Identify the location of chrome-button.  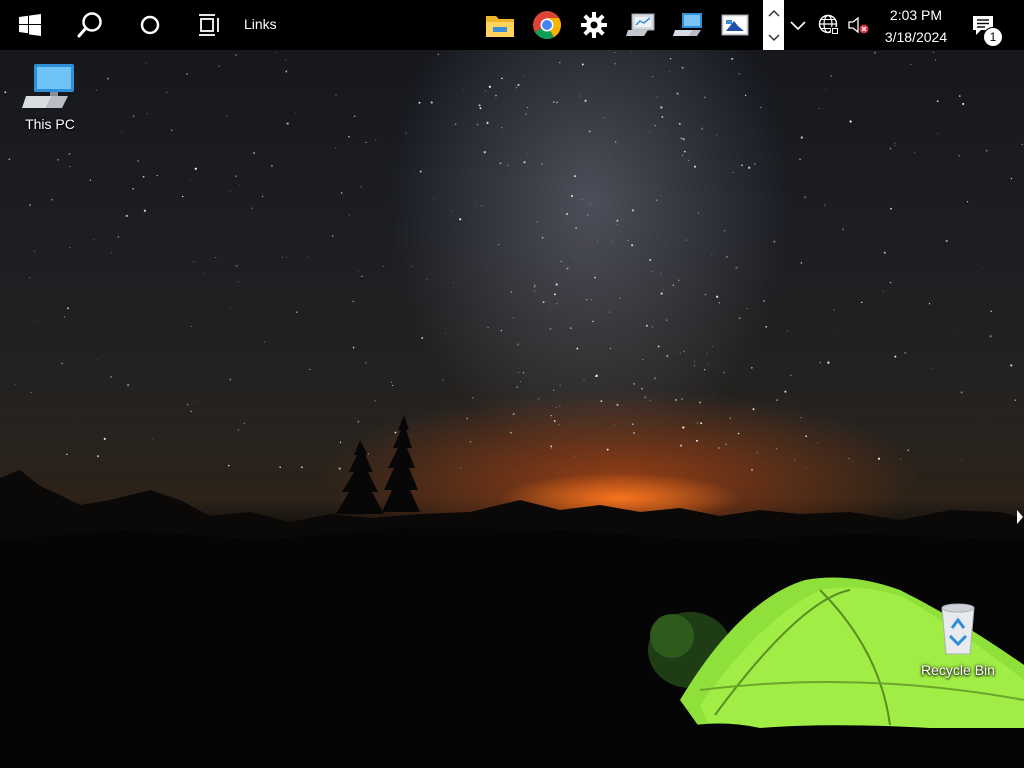
(547, 25).